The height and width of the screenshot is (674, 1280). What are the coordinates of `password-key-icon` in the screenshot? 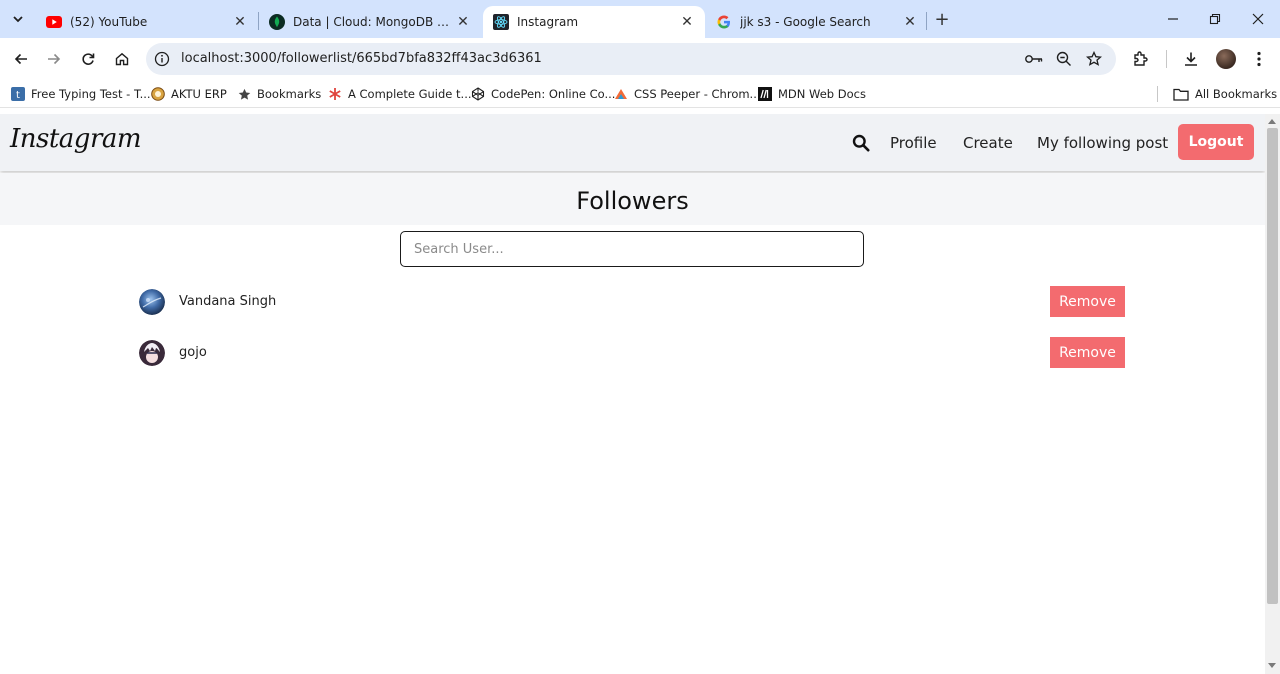 It's located at (1034, 59).